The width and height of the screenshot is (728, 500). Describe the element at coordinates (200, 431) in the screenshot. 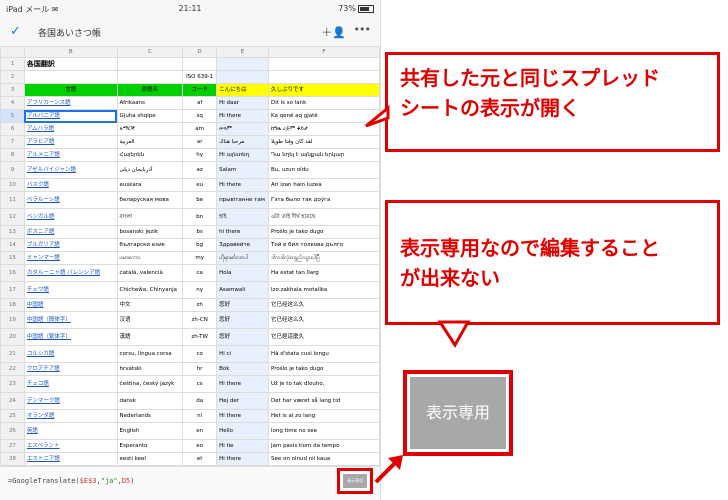

I see `cell: en` at that location.